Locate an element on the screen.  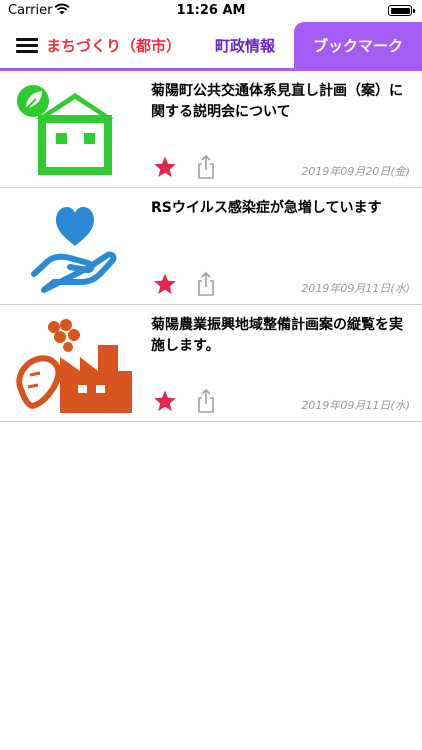
tab-town-planning: まちづくり（都市） is located at coordinates (113, 45).